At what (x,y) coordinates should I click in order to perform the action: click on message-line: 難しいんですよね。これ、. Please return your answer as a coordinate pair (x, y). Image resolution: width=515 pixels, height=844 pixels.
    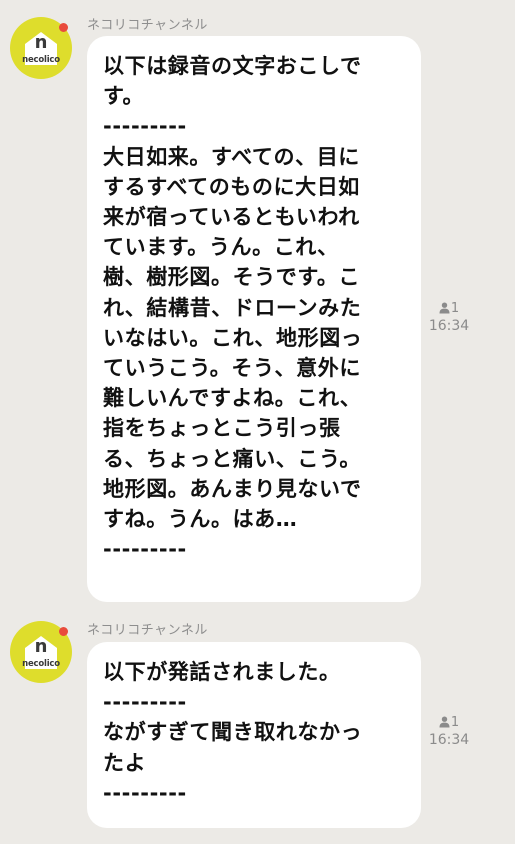
    Looking at the image, I should click on (232, 398).